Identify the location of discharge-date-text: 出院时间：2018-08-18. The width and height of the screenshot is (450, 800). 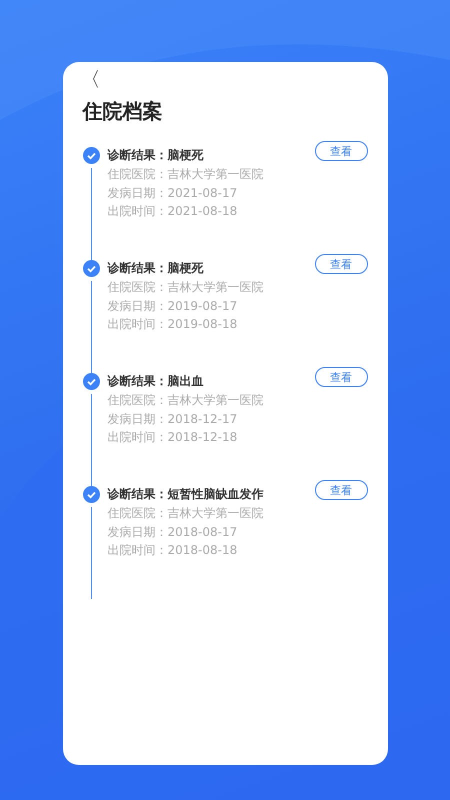
(173, 550).